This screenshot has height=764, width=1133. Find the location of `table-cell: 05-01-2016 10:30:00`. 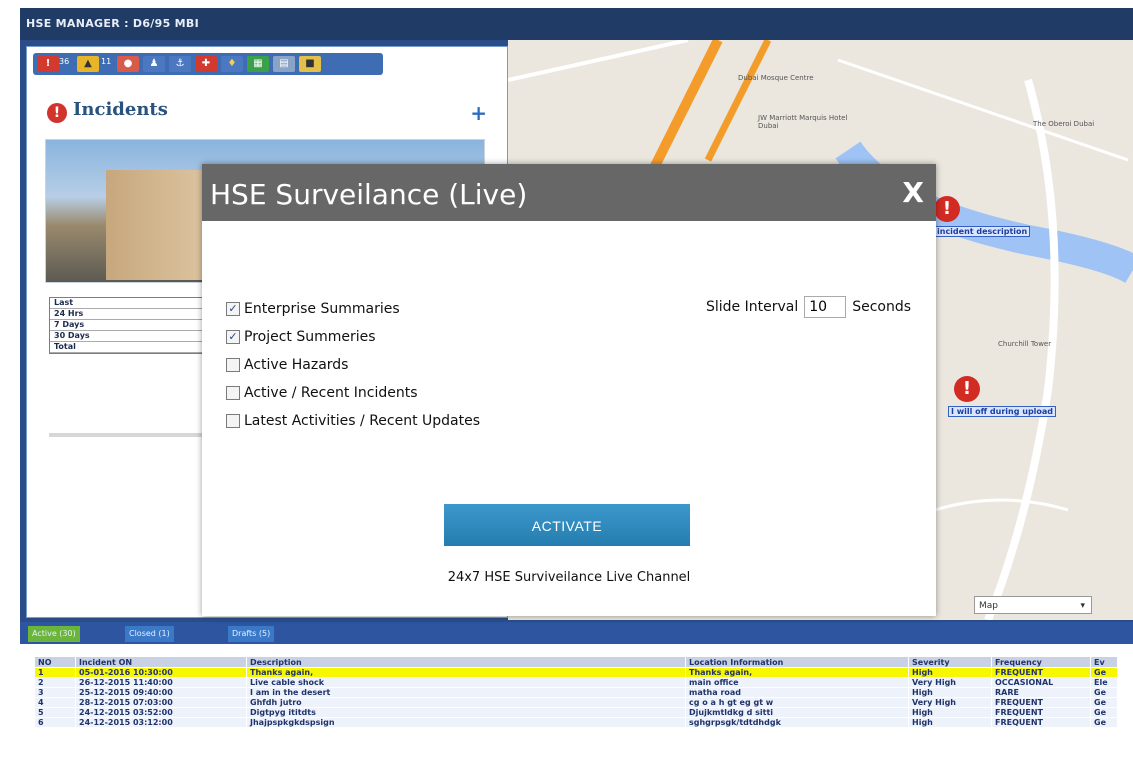

table-cell: 05-01-2016 10:30:00 is located at coordinates (161, 672).